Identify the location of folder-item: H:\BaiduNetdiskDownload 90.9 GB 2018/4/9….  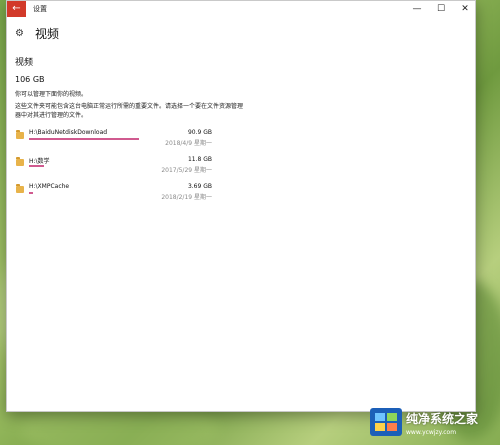
(115, 140).